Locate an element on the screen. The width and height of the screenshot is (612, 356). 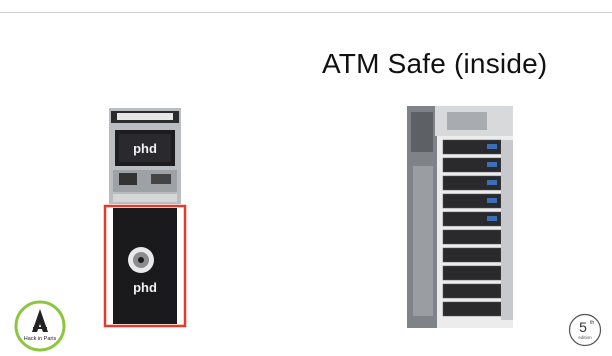
top-divider is located at coordinates (306, 12).